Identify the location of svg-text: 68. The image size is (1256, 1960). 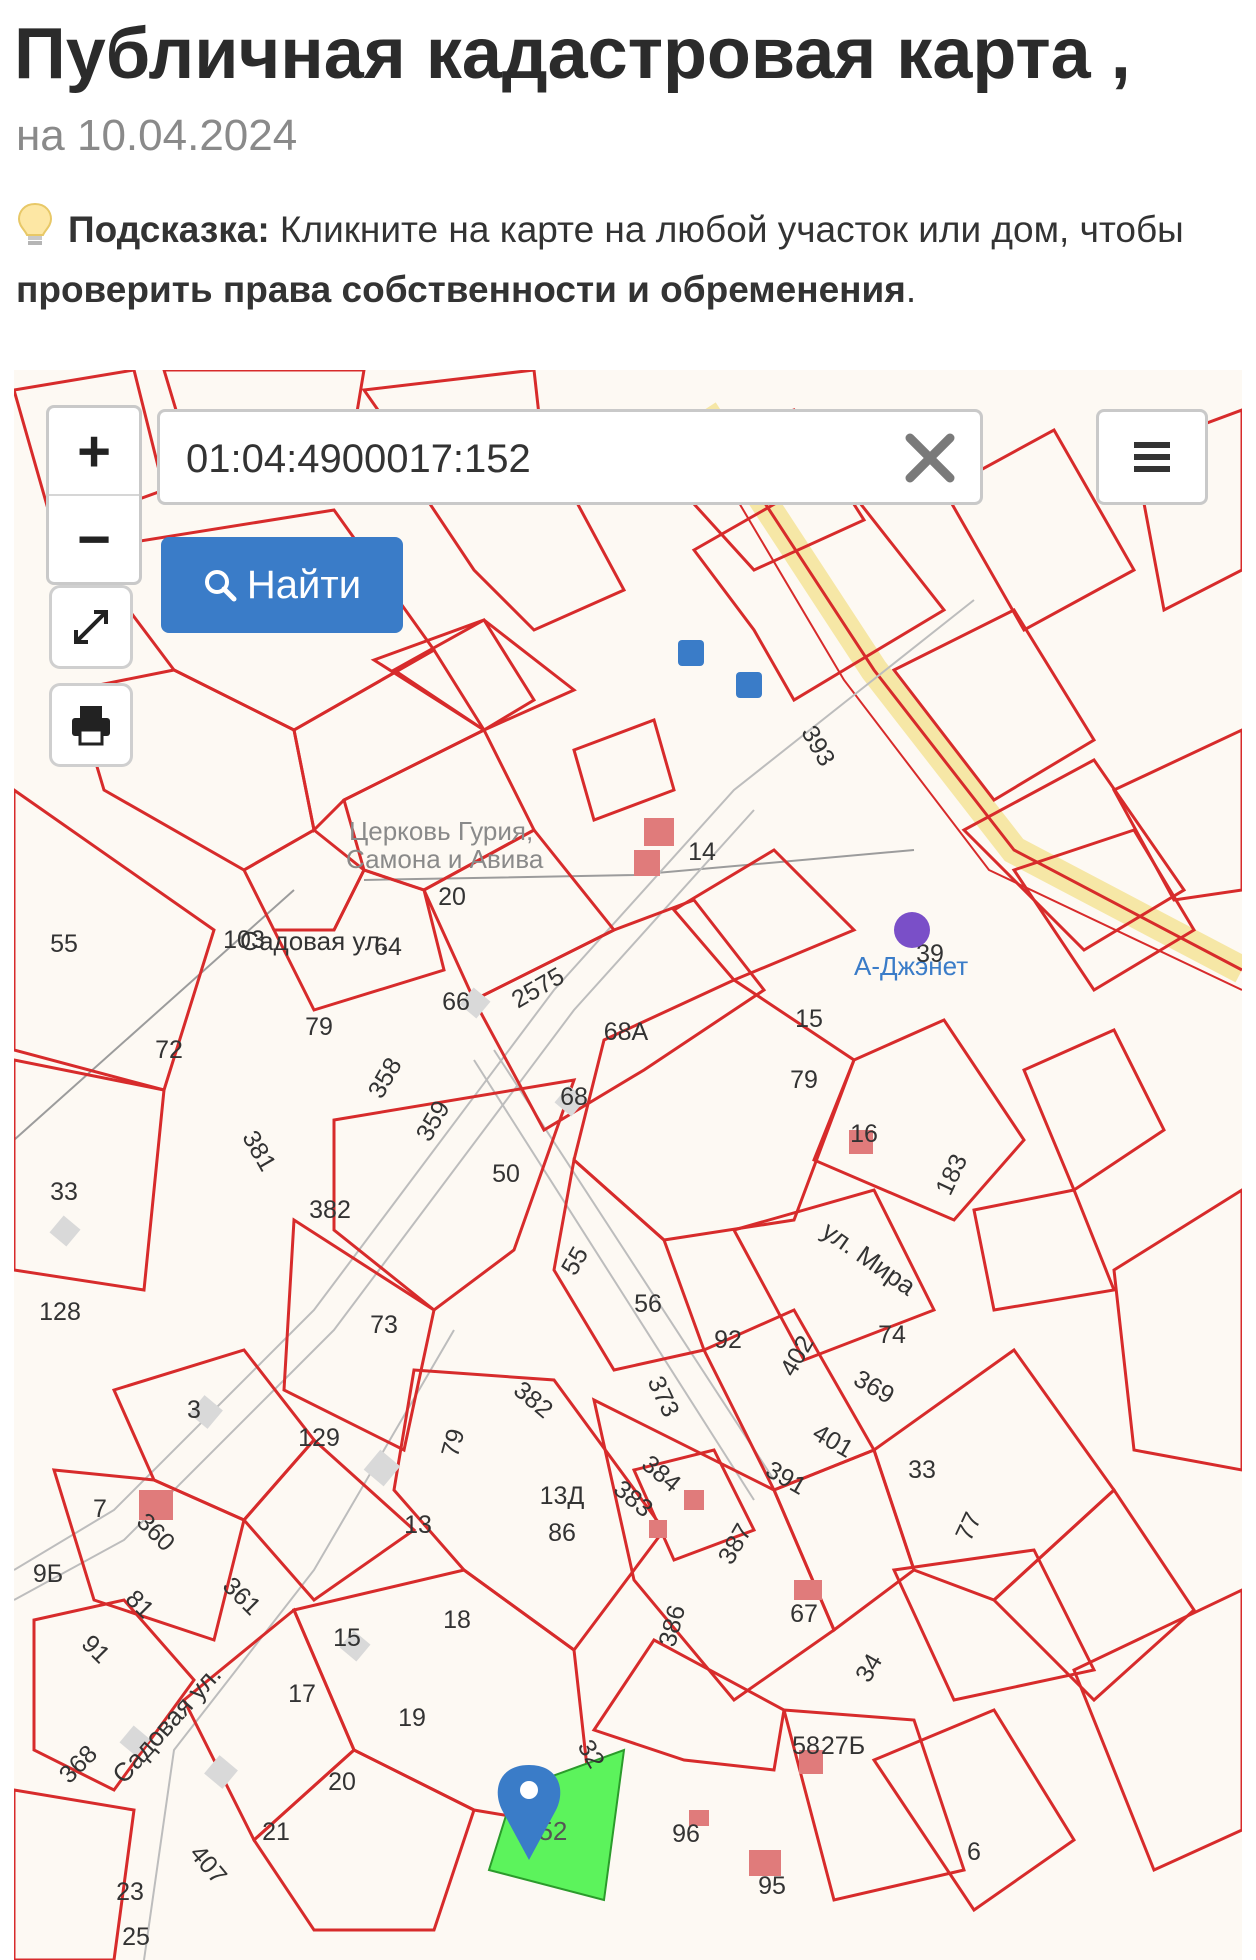
(574, 1097).